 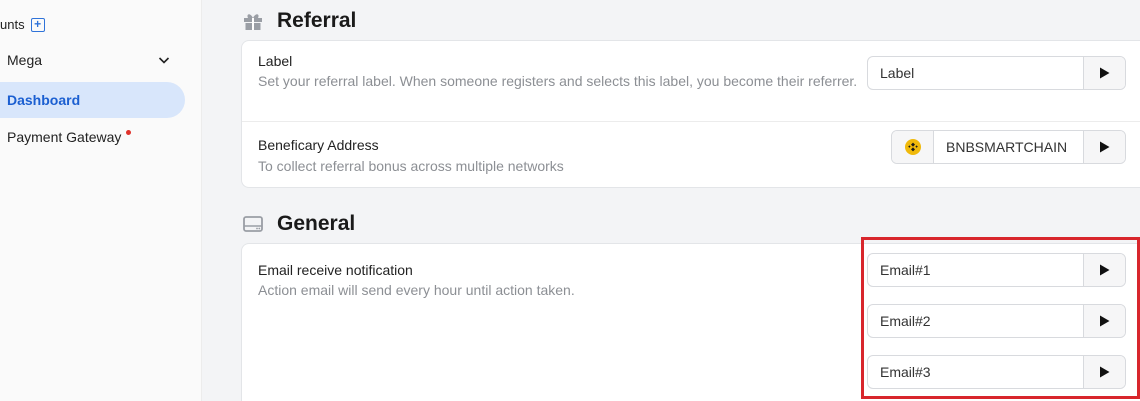 I want to click on accounts-header: unts +, so click(x=22, y=24).